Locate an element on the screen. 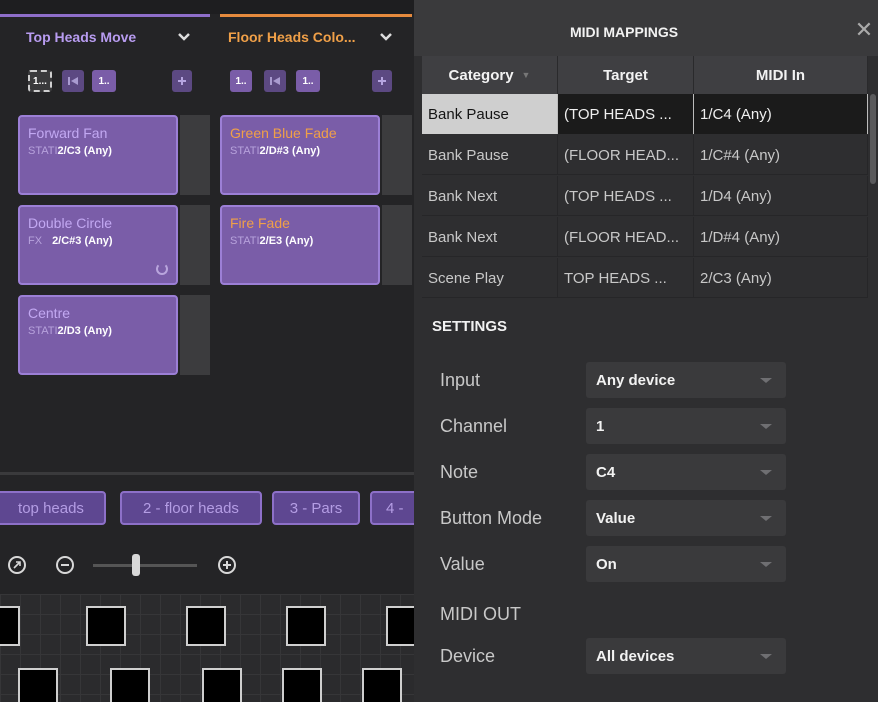 The width and height of the screenshot is (878, 702). setting-label: Input is located at coordinates (460, 380).